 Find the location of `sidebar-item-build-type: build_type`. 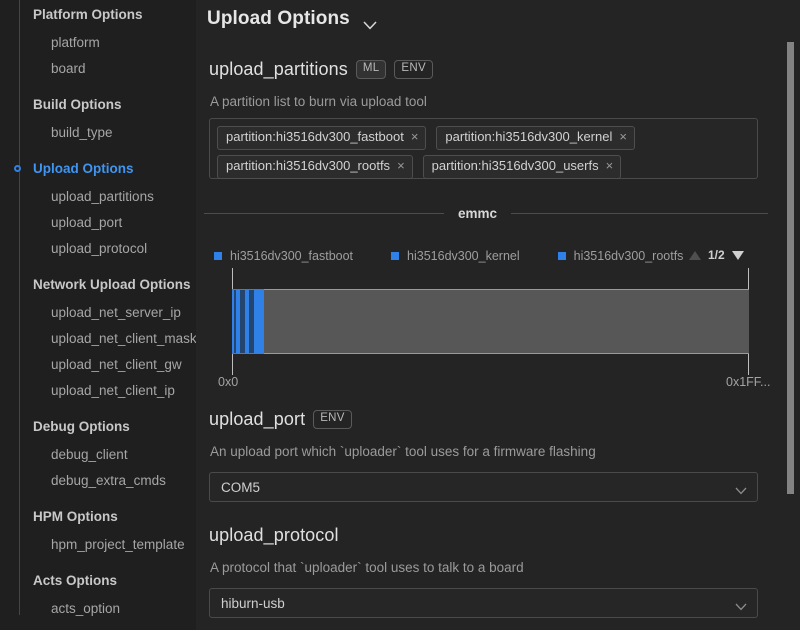

sidebar-item-build-type: build_type is located at coordinates (98, 133).